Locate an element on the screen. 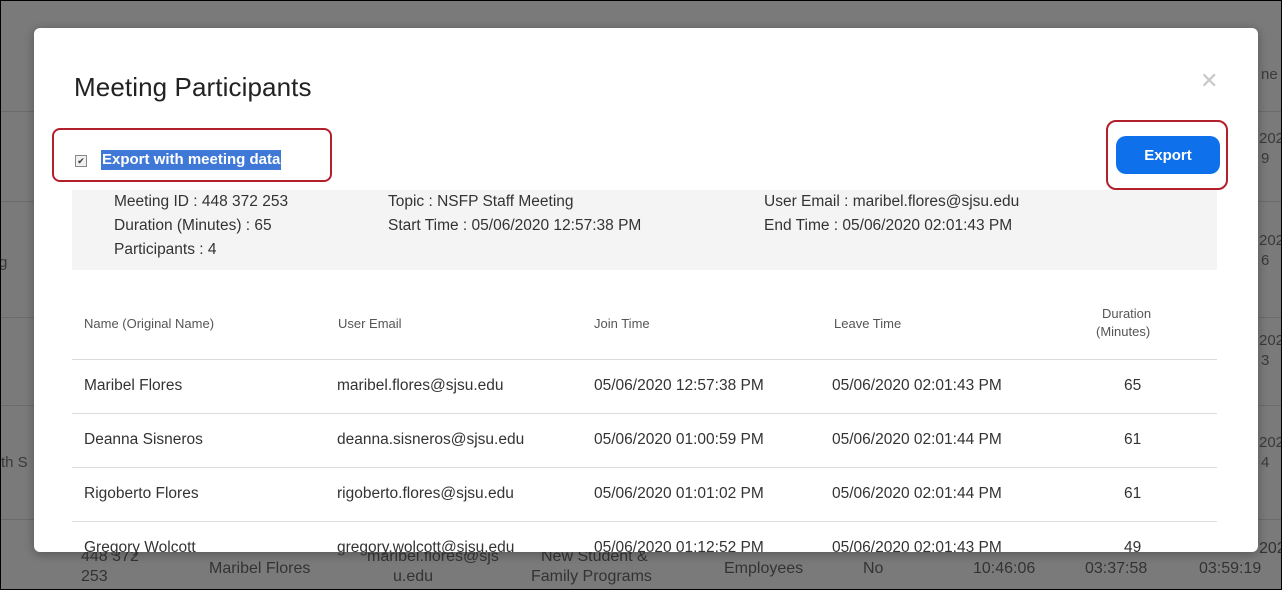  dialog-title: Meeting Participants is located at coordinates (193, 87).